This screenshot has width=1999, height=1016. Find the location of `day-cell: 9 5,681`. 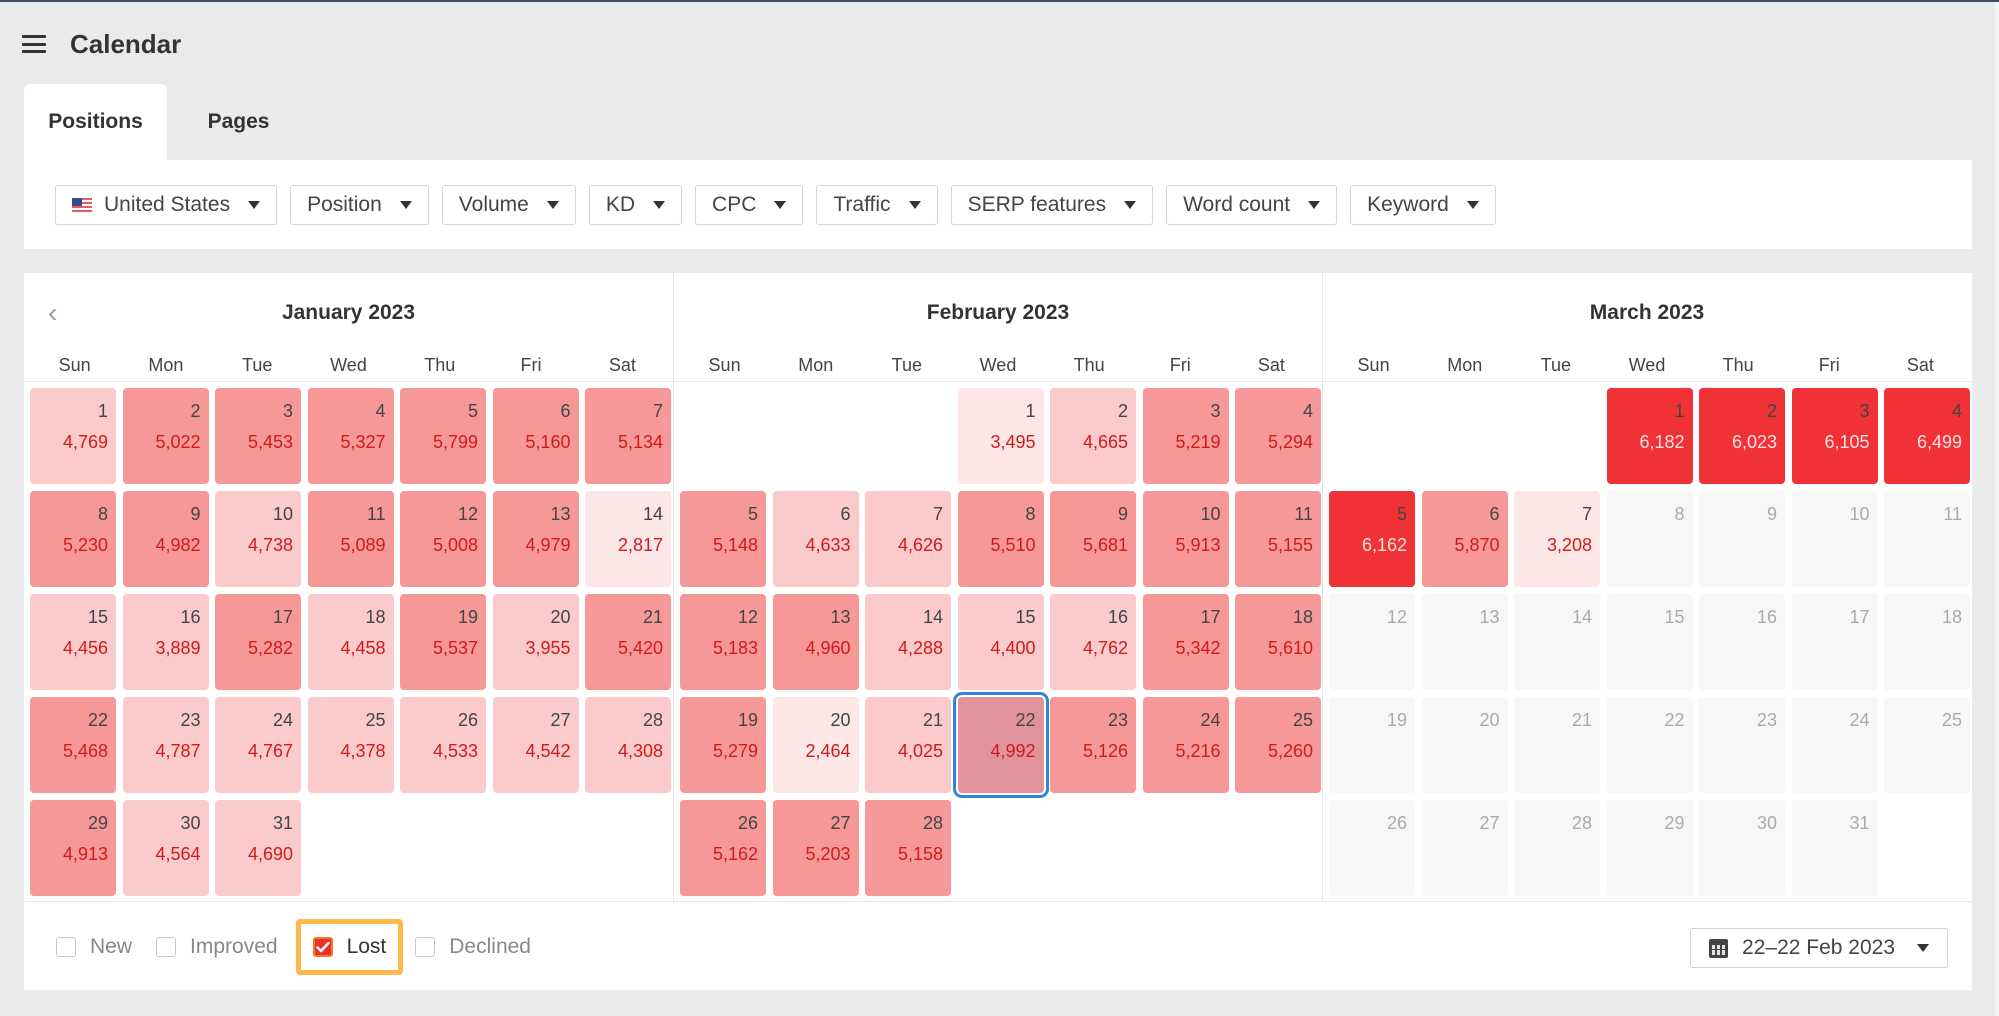

day-cell: 9 5,681 is located at coordinates (1093, 539).